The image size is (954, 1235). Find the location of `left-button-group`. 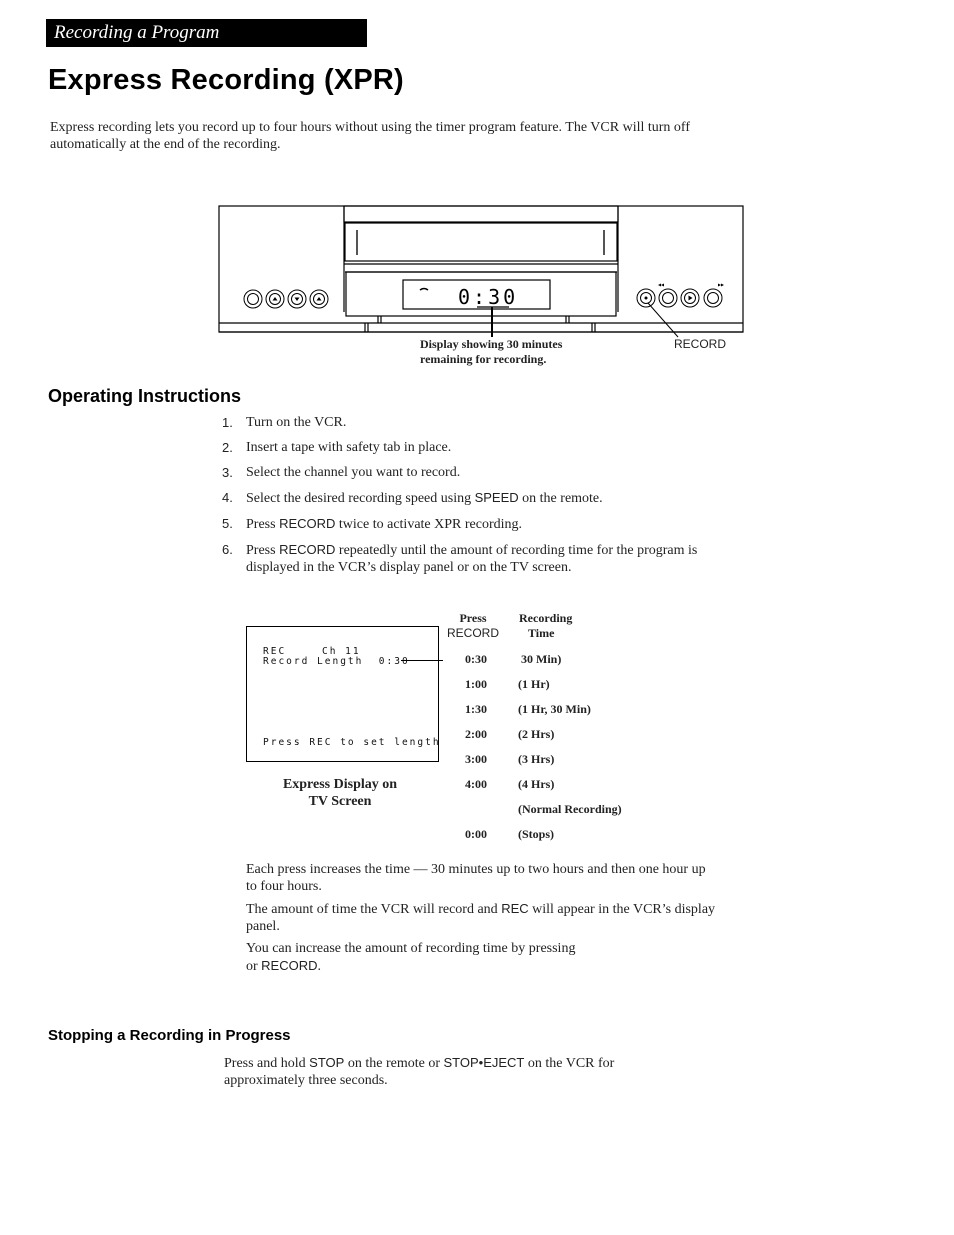

left-button-group is located at coordinates (286, 299).